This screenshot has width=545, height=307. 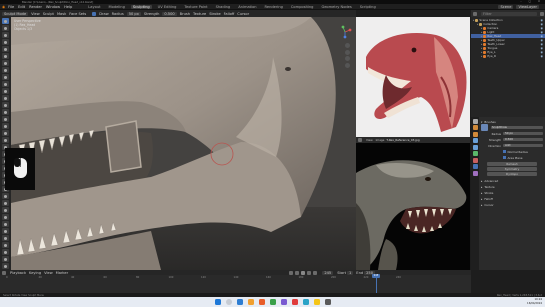 I want to click on view-layer-selector: ViewLayer, so click(x=527, y=6).